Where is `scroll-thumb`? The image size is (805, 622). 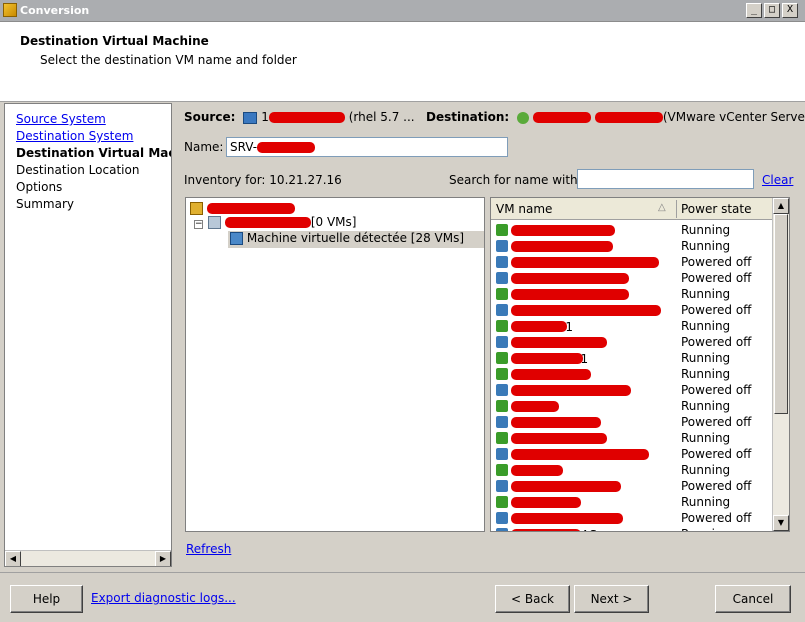
scroll-thumb is located at coordinates (781, 314).